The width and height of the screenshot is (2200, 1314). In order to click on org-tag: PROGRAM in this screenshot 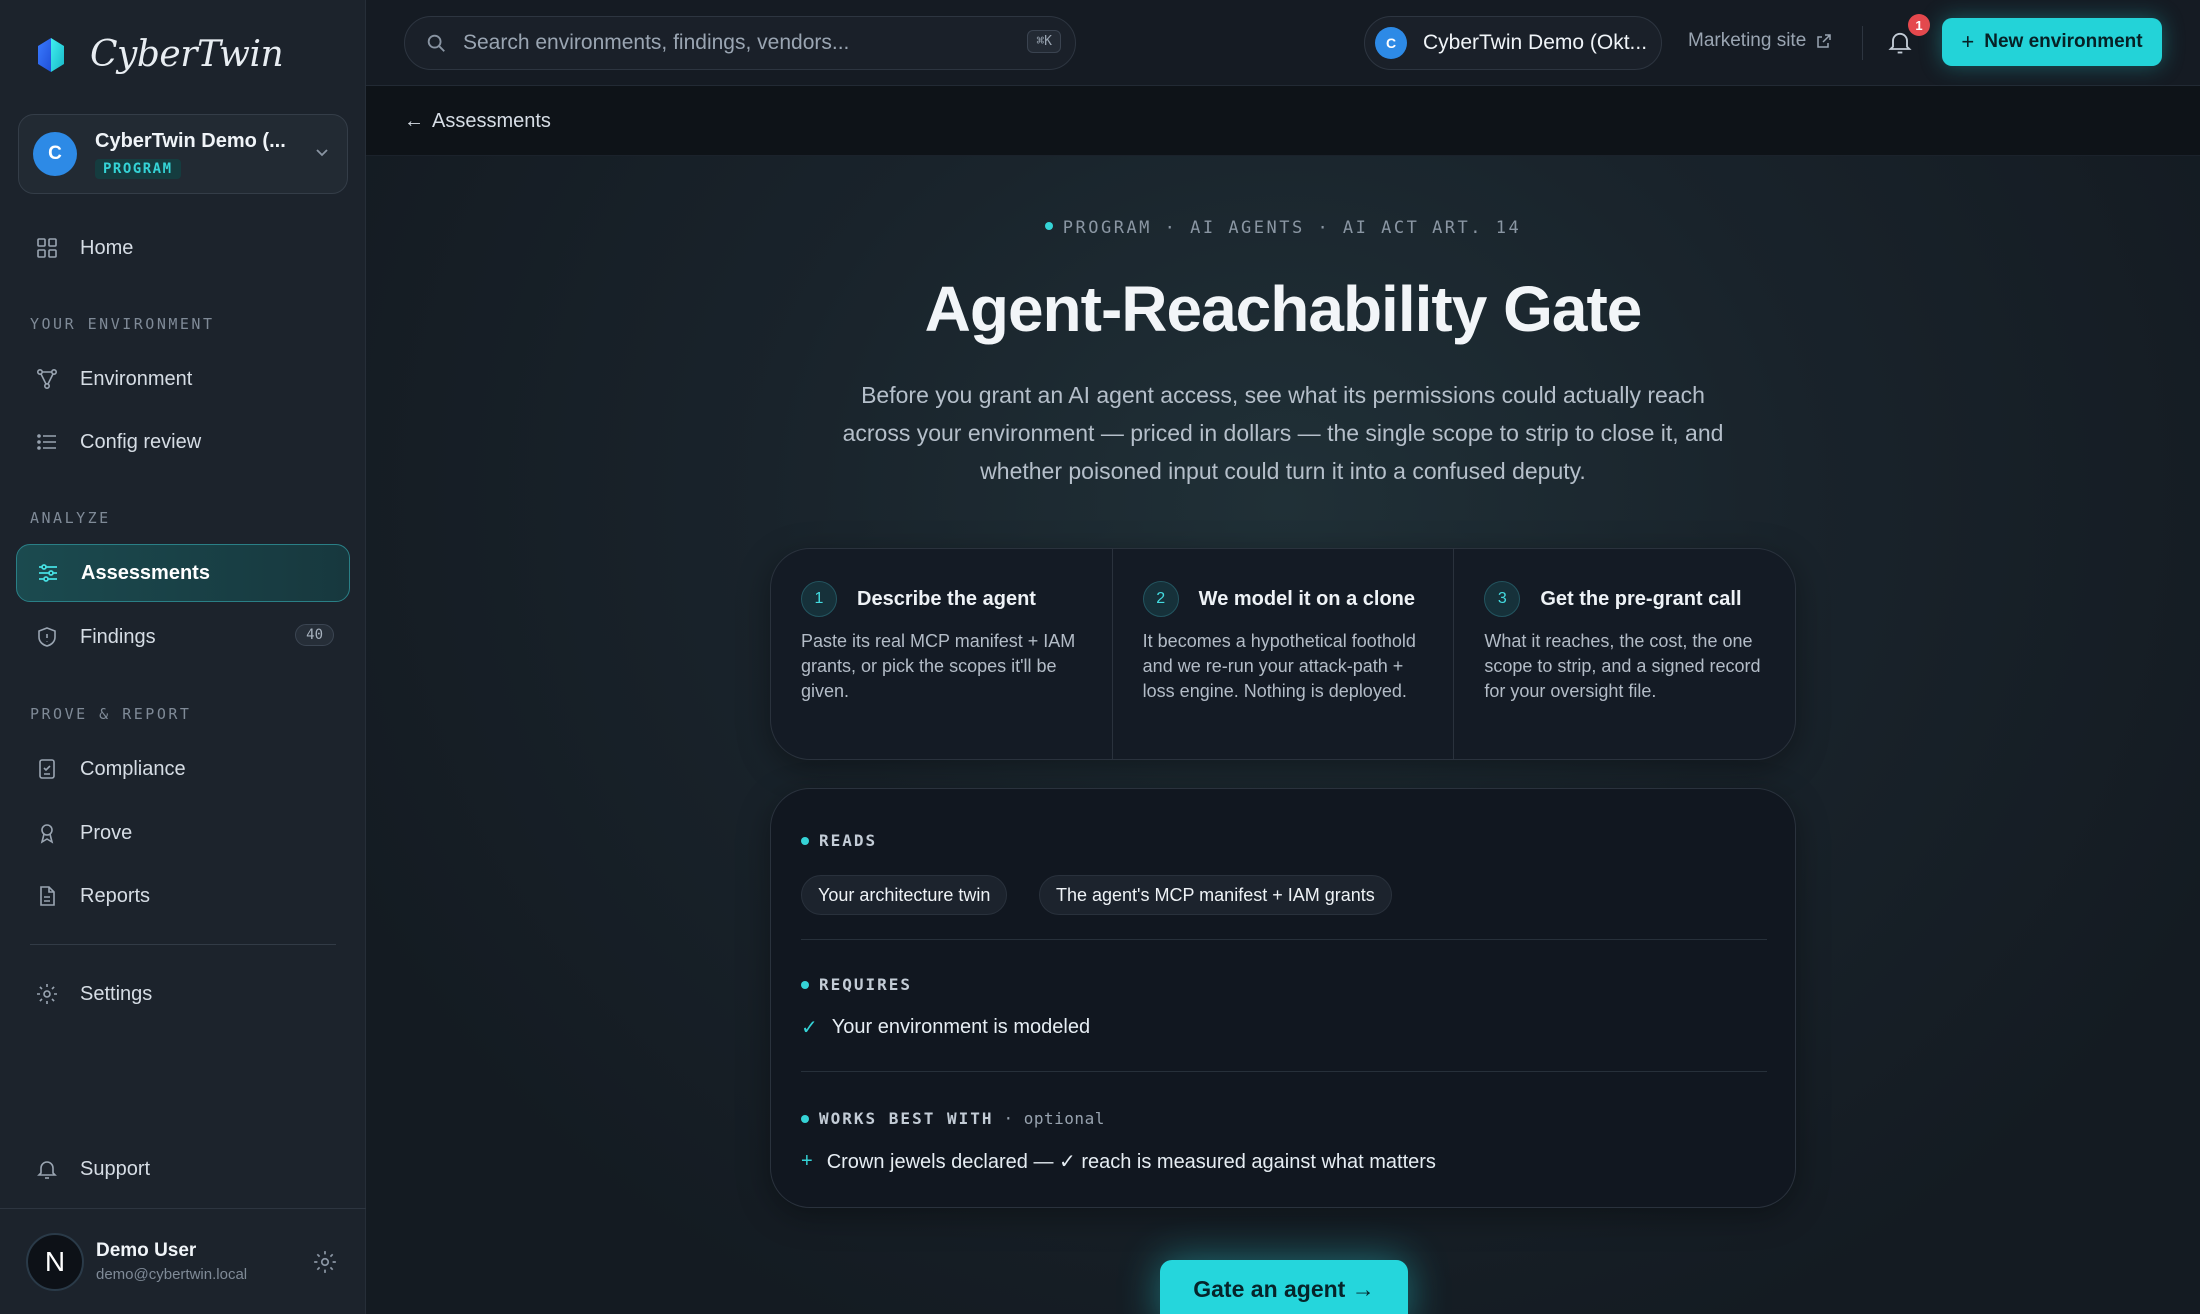, I will do `click(138, 168)`.